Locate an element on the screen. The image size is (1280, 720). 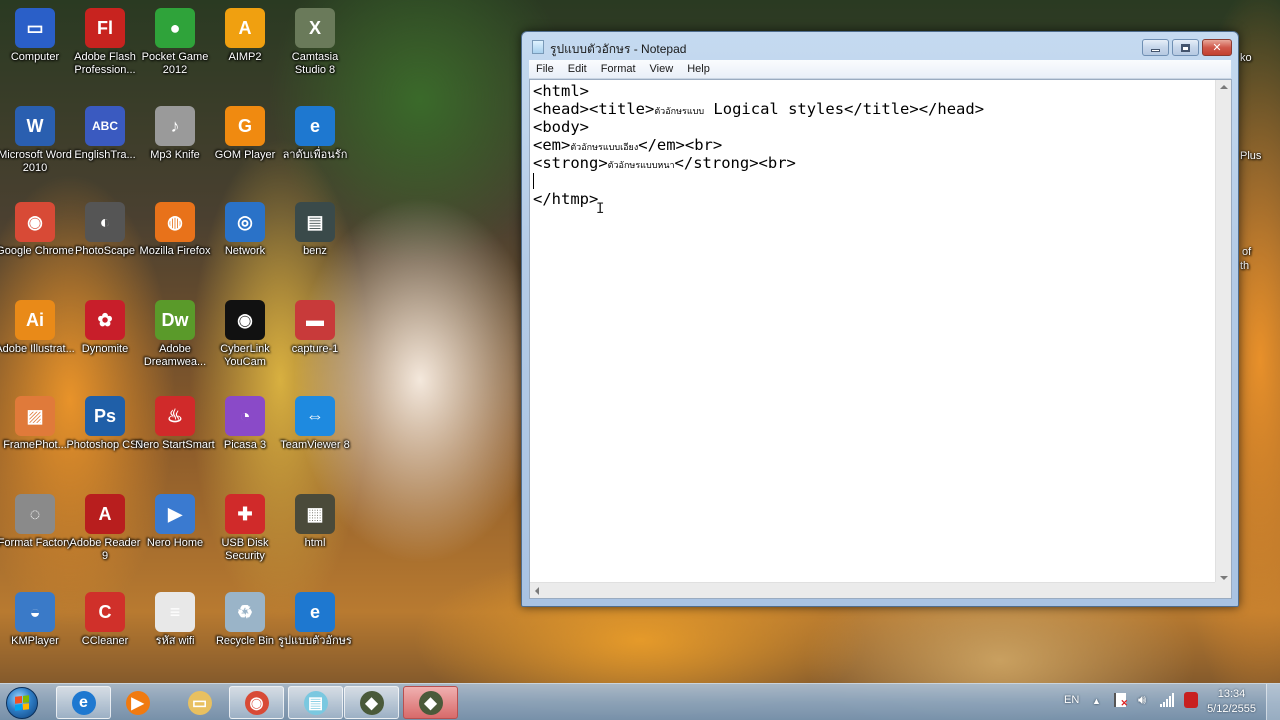
start-button is located at coordinates (22, 703).